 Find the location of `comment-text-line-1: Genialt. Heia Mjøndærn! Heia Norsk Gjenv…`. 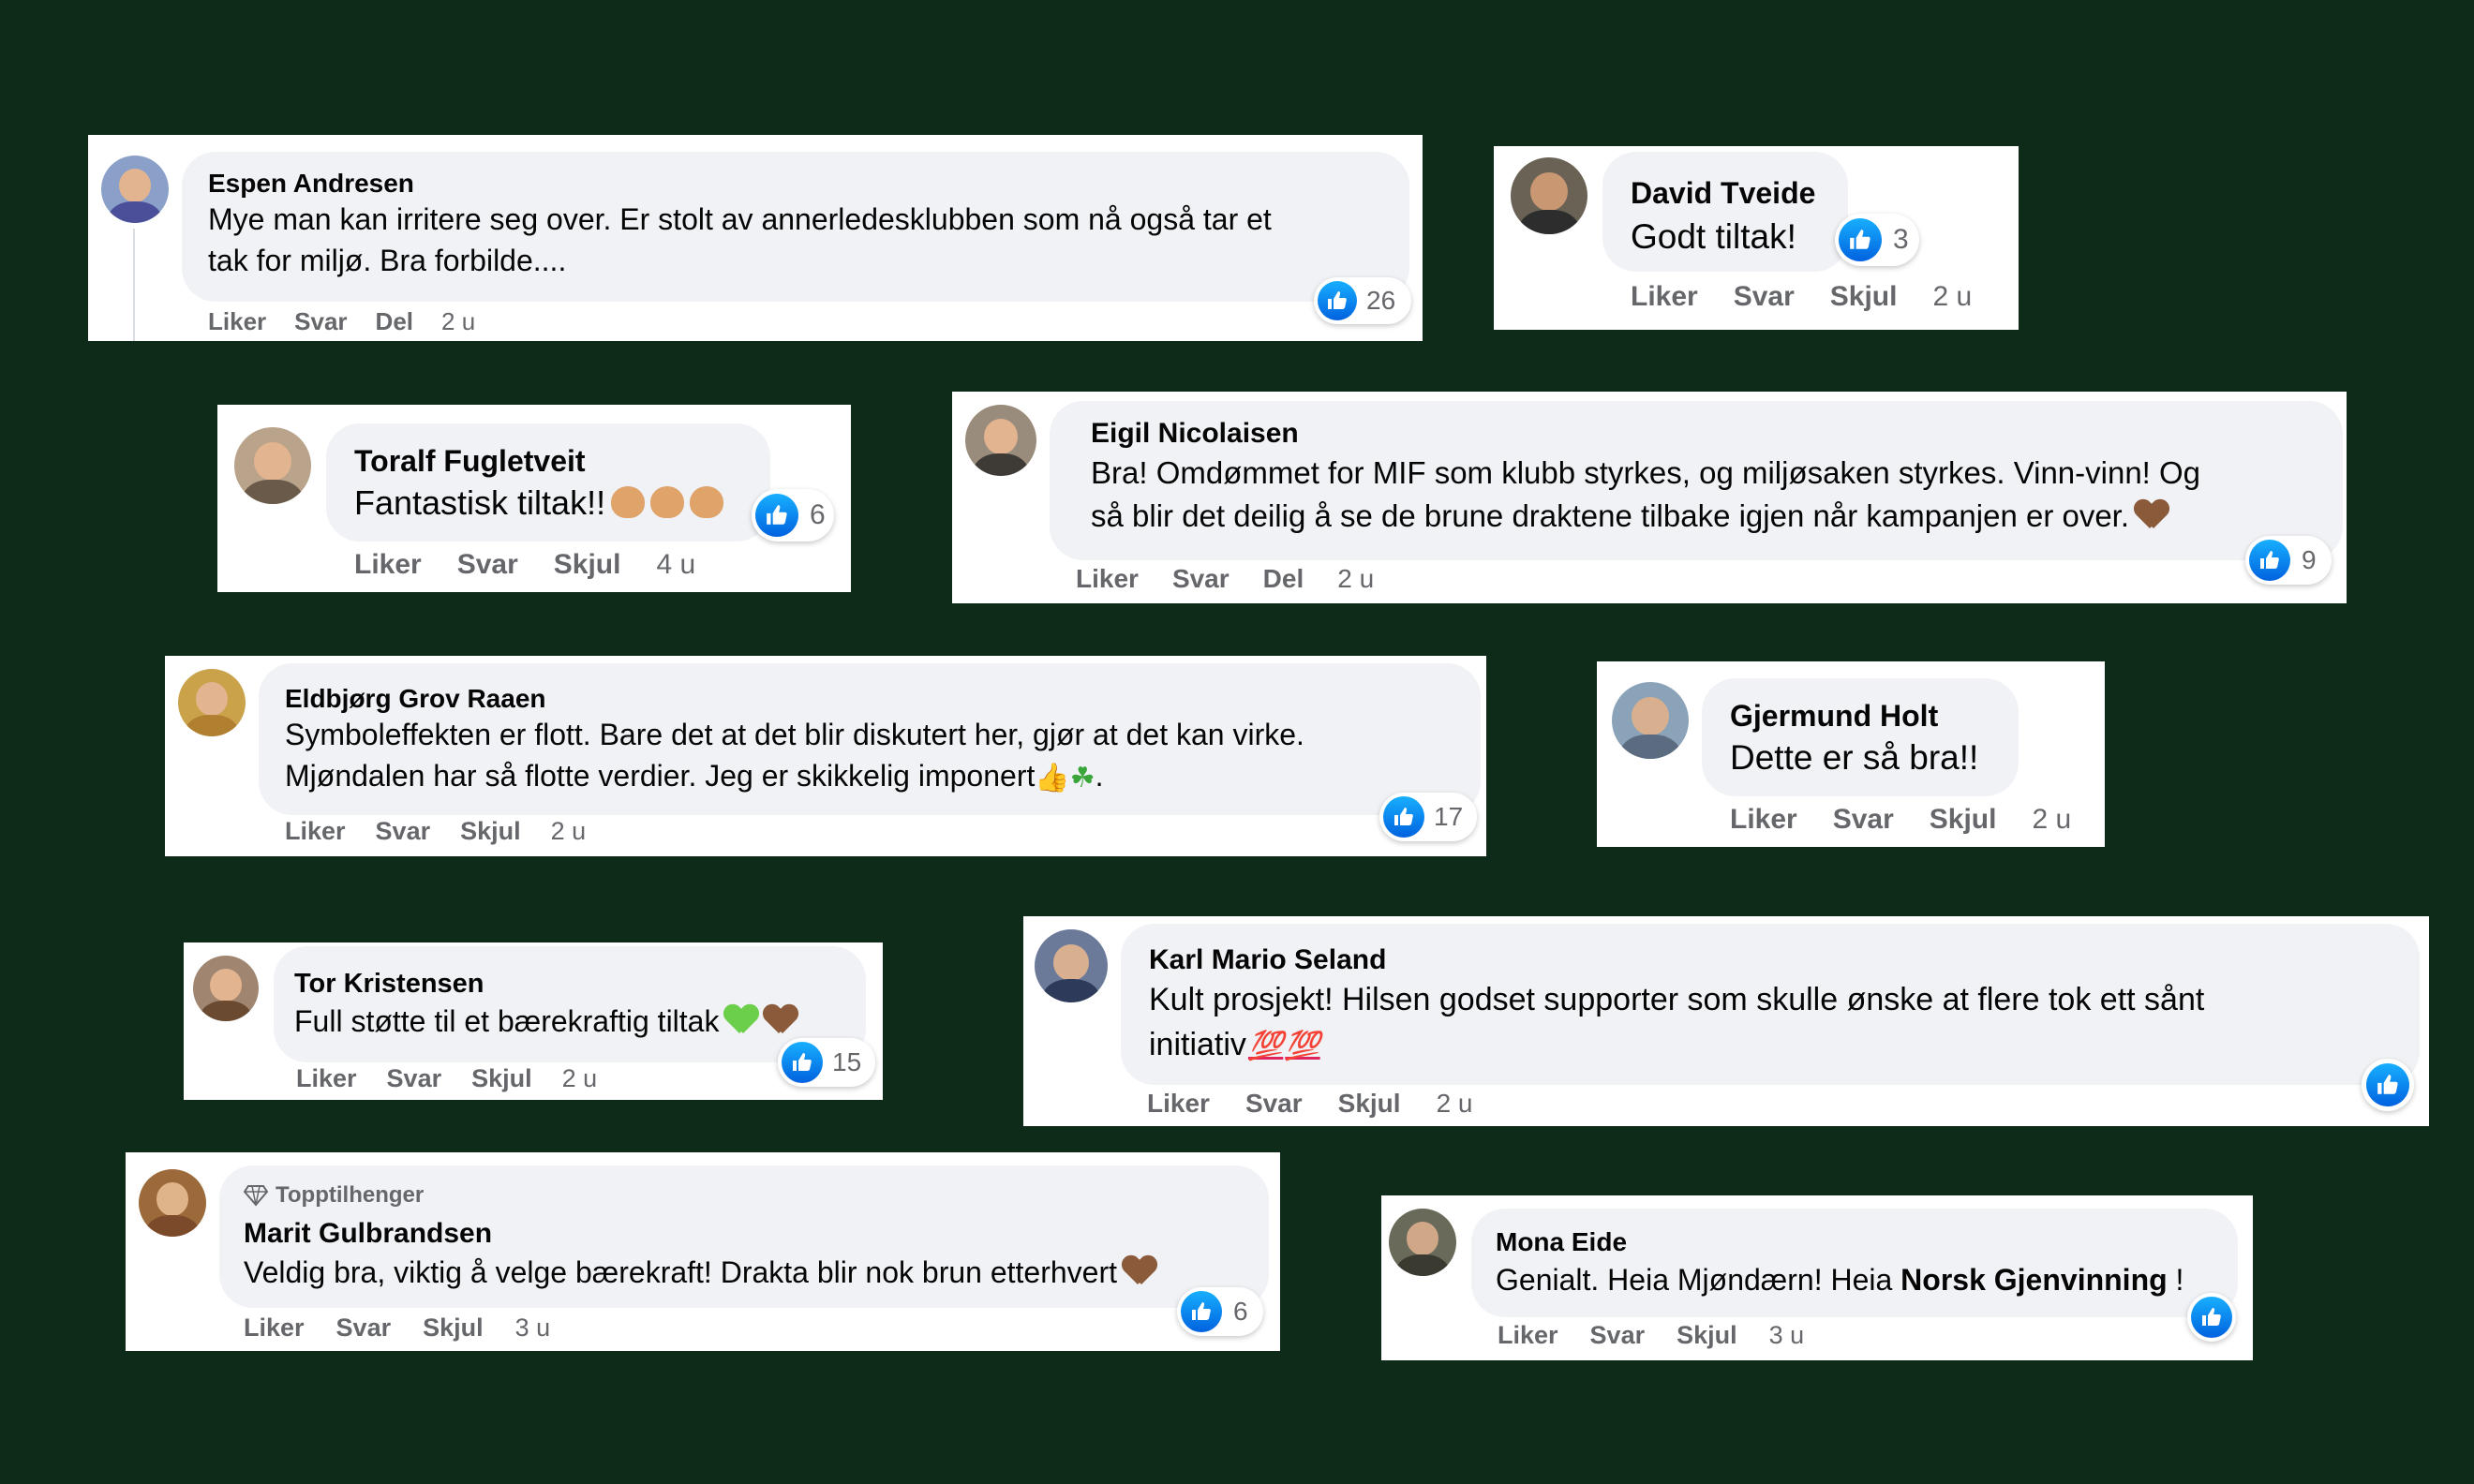

comment-text-line-1: Genialt. Heia Mjøndærn! Heia Norsk Gjenv… is located at coordinates (1840, 1280).